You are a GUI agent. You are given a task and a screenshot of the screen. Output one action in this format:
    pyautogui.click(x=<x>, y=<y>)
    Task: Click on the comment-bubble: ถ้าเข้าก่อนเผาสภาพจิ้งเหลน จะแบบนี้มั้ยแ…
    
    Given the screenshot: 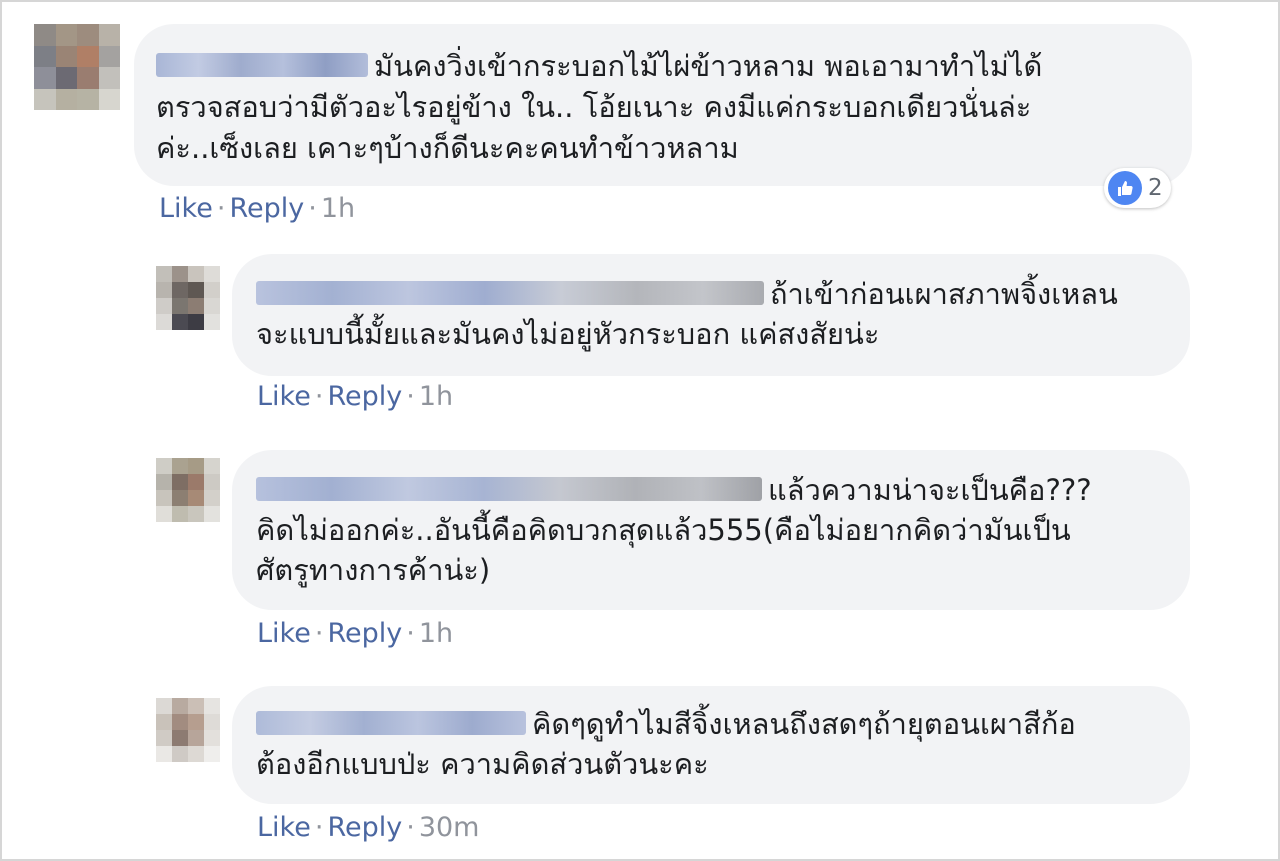 What is the action you would take?
    pyautogui.click(x=711, y=315)
    